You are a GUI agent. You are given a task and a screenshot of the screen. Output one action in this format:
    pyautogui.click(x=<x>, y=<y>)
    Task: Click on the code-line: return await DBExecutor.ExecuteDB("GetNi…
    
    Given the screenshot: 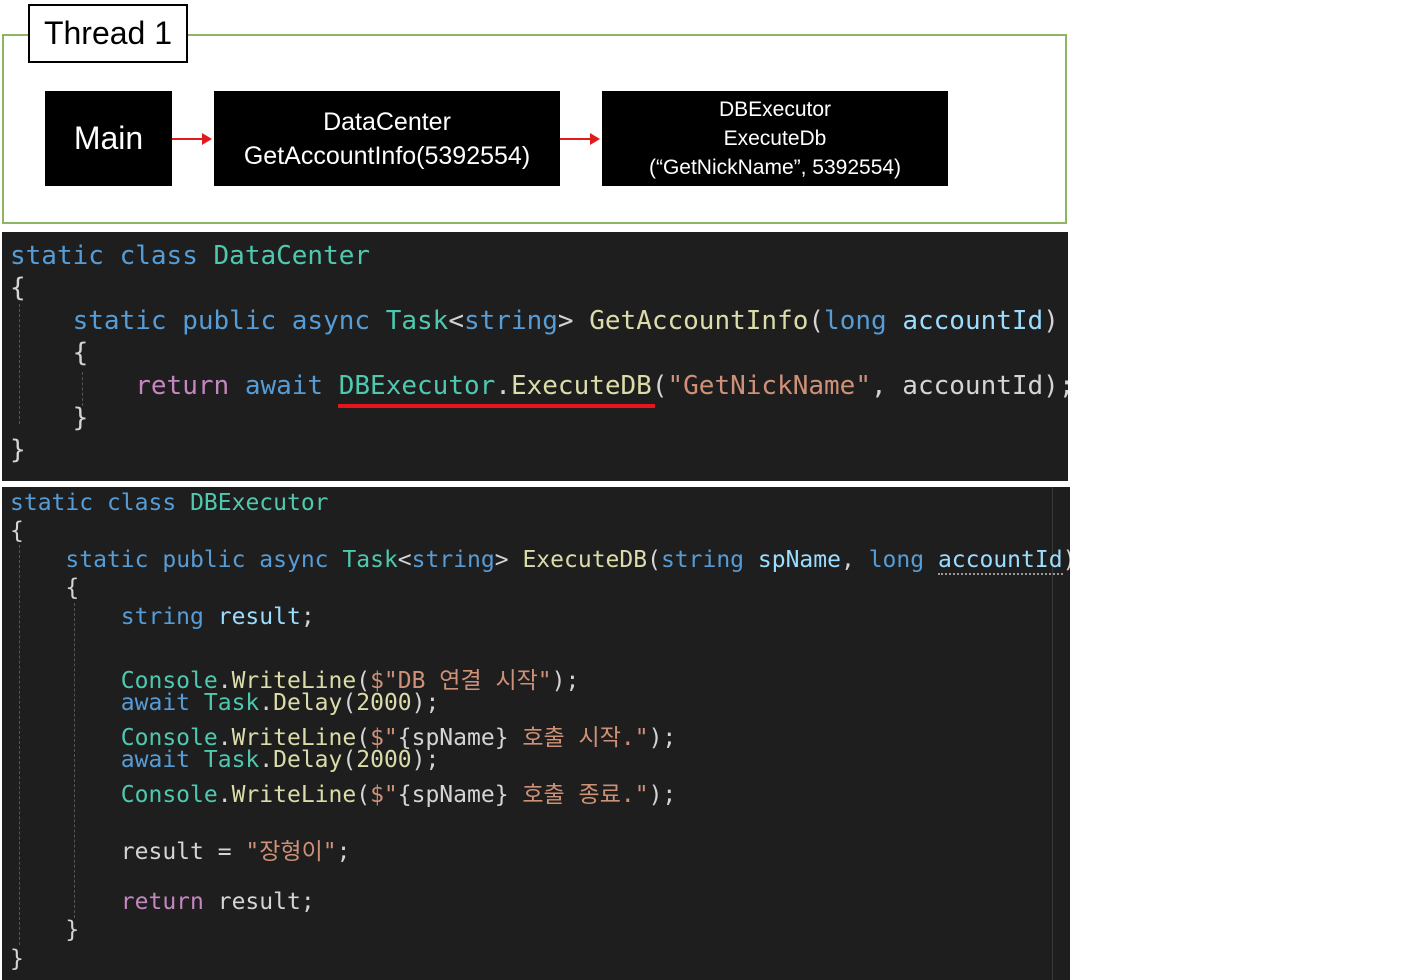 What is the action you would take?
    pyautogui.click(x=539, y=386)
    